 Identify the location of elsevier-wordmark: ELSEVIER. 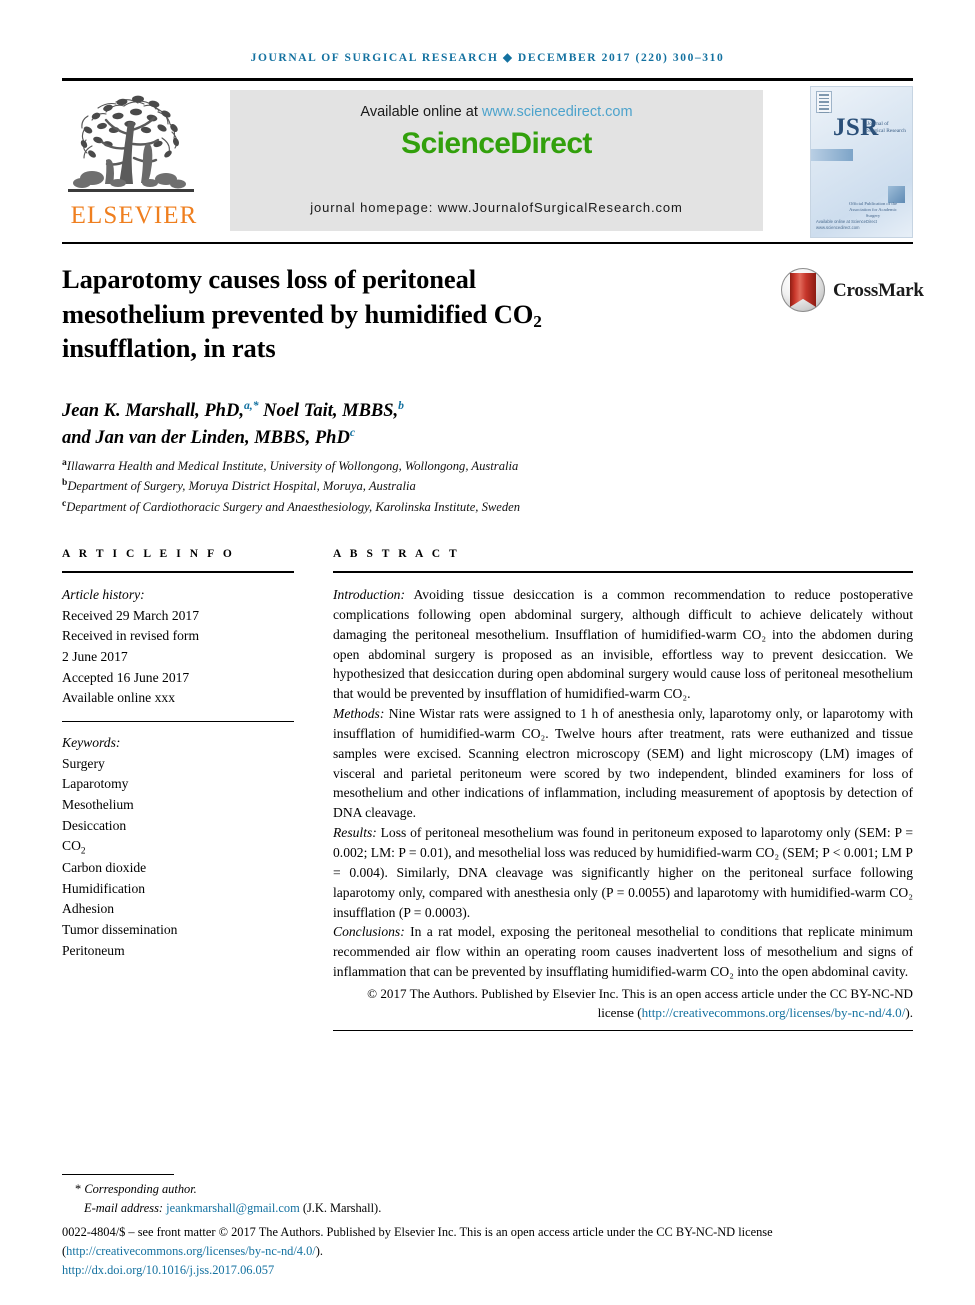
(134, 215).